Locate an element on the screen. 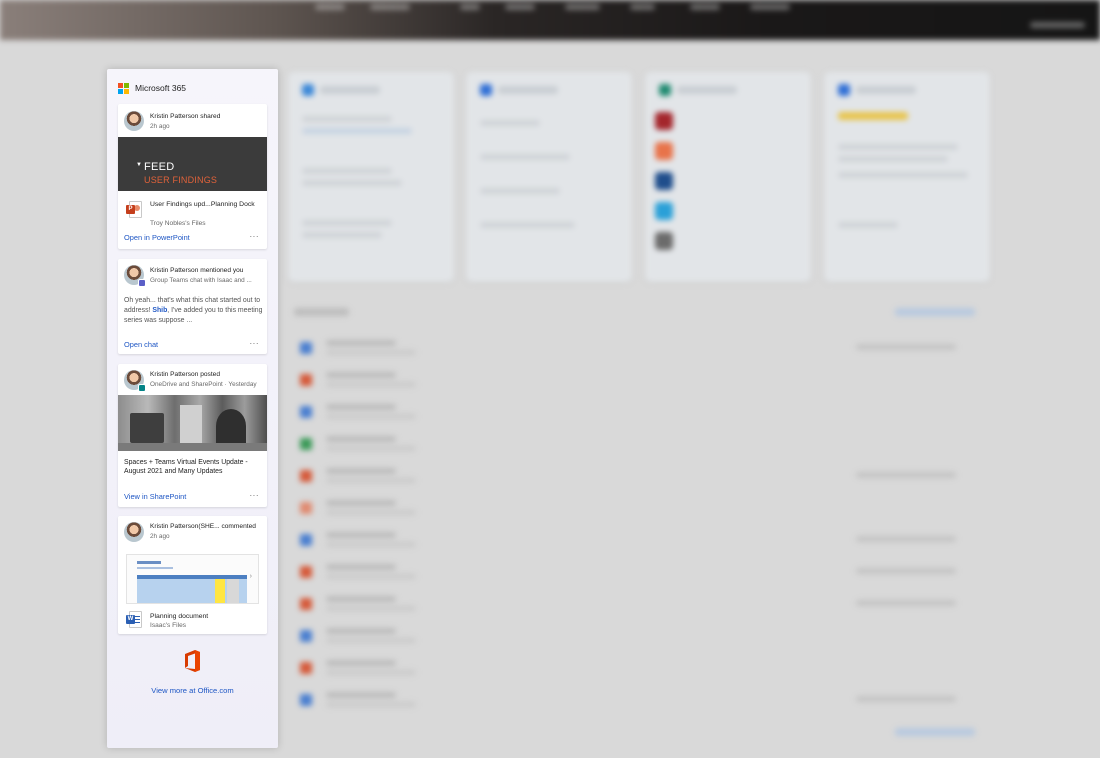 This screenshot has width=1100, height=758. file-name: Planning document is located at coordinates (179, 616).